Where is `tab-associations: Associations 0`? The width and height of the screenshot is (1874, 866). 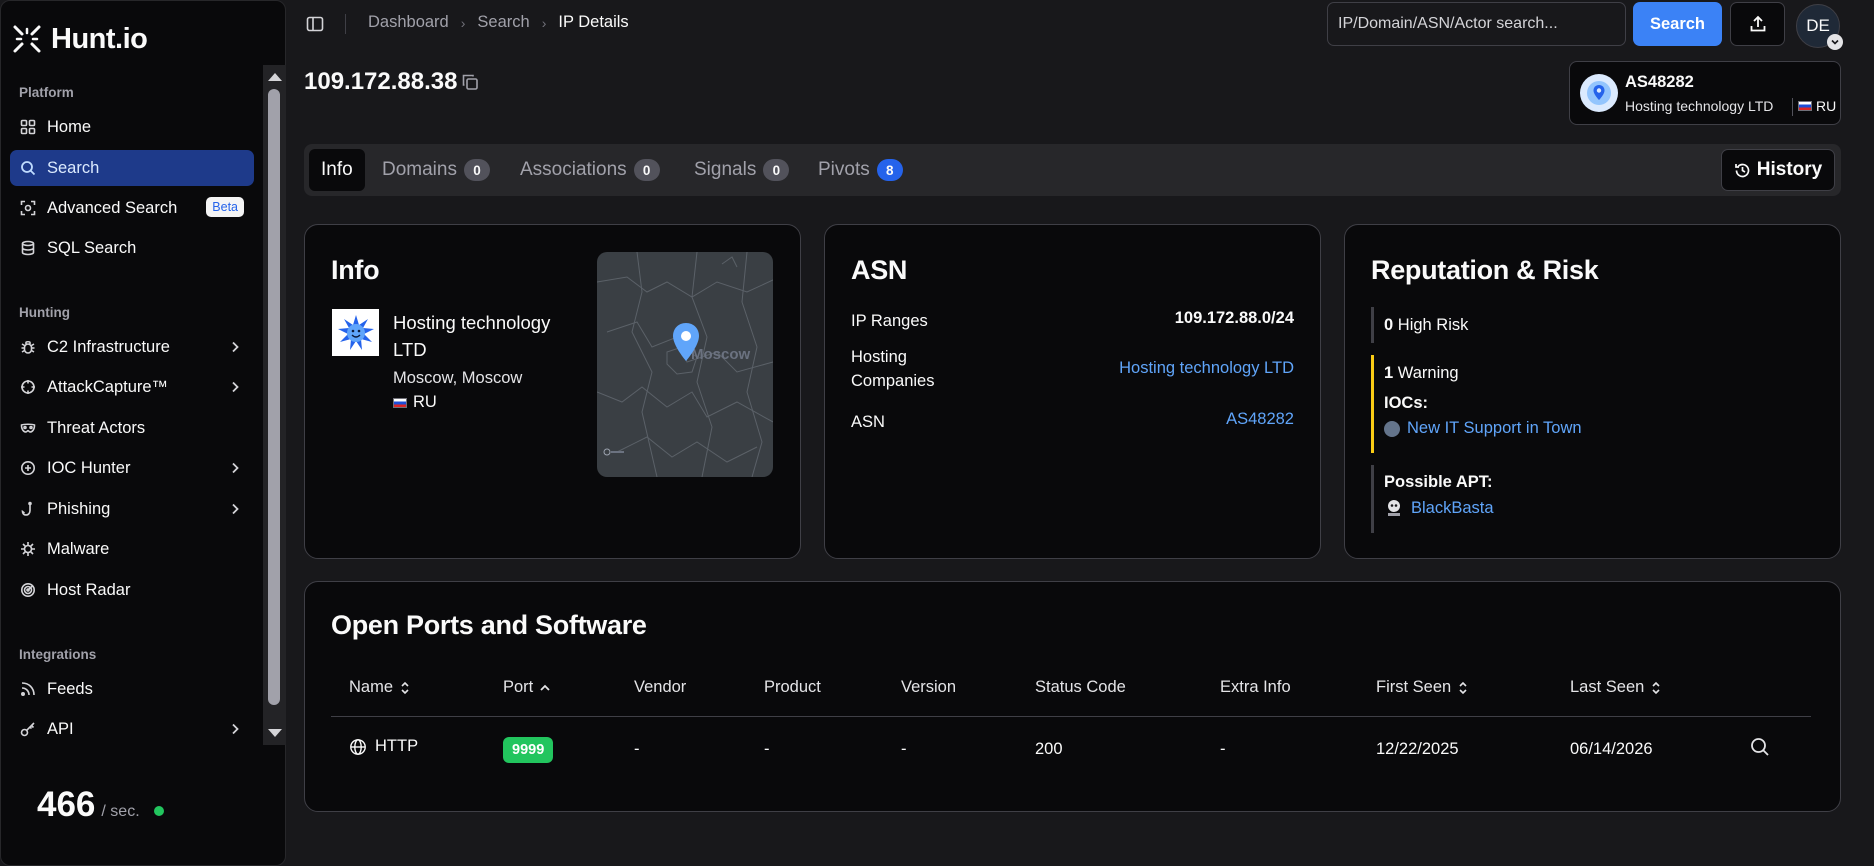 tab-associations: Associations 0 is located at coordinates (590, 170).